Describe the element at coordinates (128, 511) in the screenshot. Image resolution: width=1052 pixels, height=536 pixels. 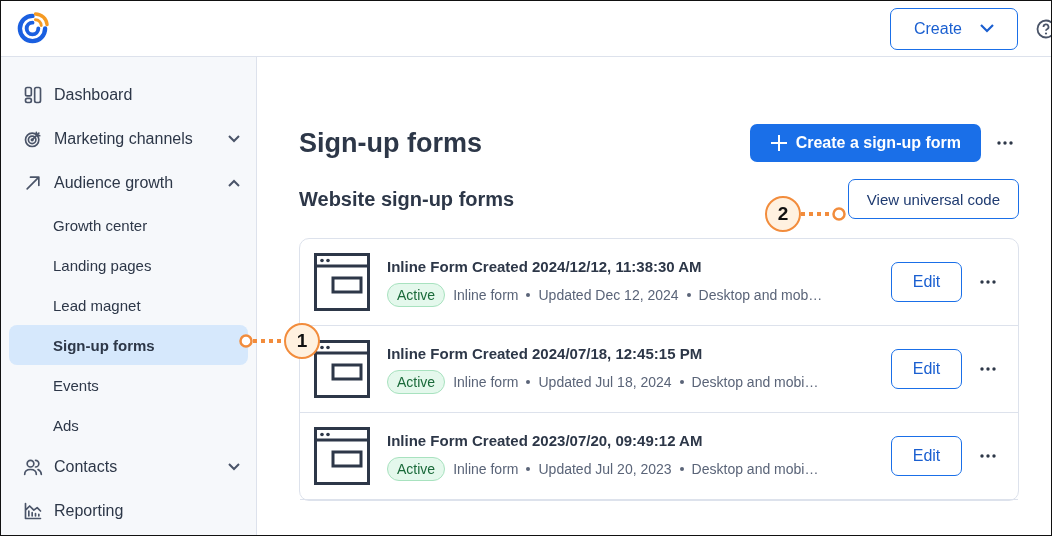
I see `sidebar-item: Reporting` at that location.